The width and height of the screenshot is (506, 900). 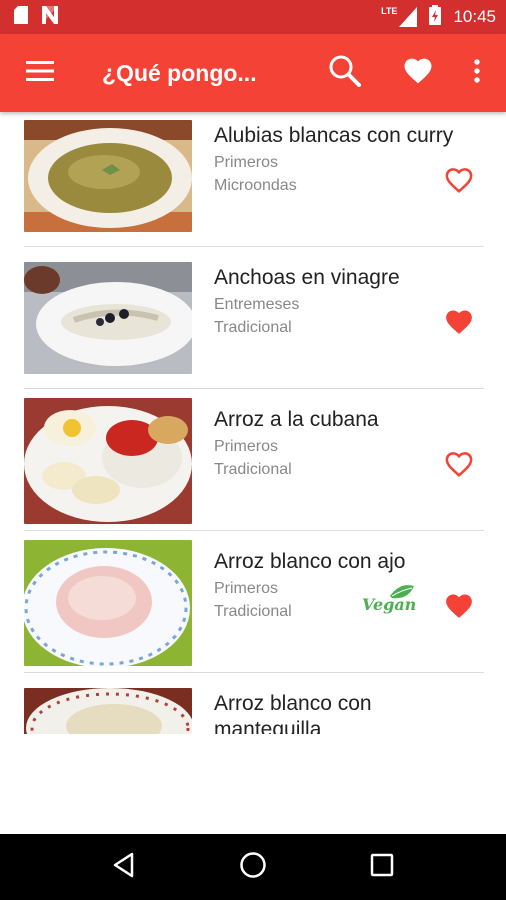 I want to click on recipe-title: Arroz a la cubana, so click(x=296, y=419).